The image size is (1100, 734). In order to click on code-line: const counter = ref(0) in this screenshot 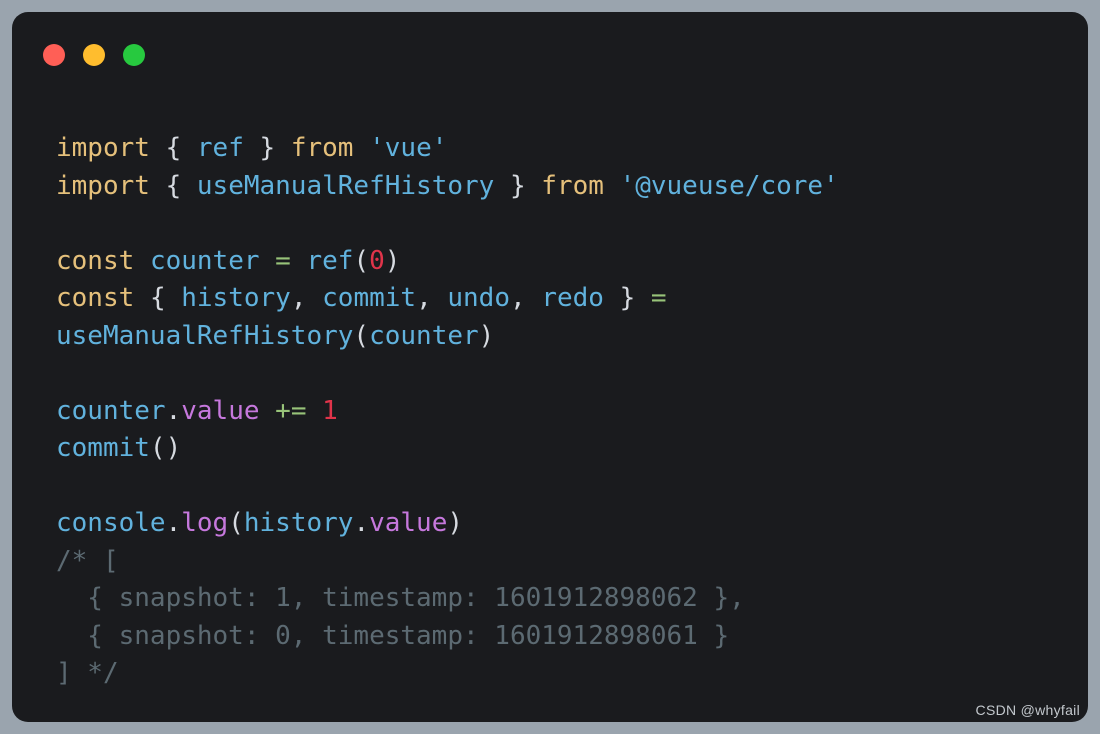, I will do `click(566, 262)`.